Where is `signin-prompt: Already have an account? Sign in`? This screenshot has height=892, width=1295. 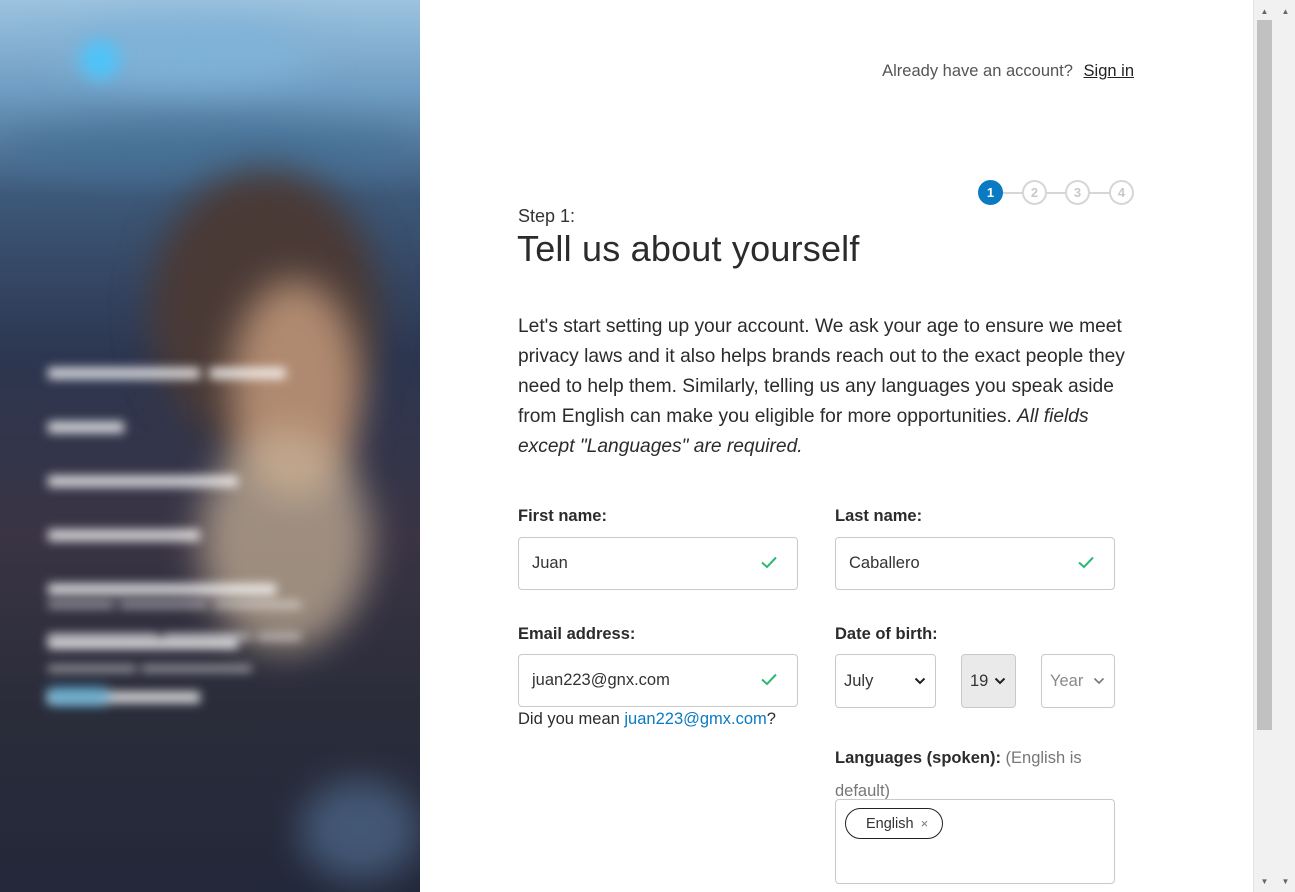 signin-prompt: Already have an account? Sign in is located at coordinates (1008, 71).